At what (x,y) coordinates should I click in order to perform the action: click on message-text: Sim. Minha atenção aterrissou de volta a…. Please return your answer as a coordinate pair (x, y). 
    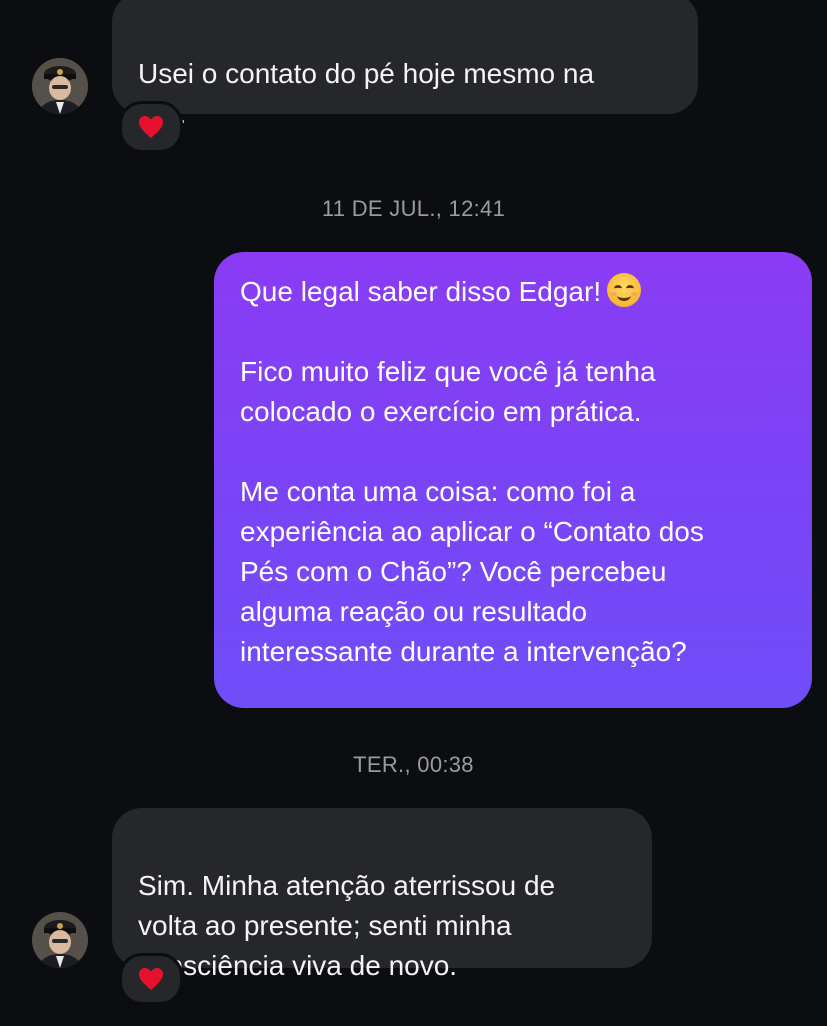
    Looking at the image, I should click on (347, 925).